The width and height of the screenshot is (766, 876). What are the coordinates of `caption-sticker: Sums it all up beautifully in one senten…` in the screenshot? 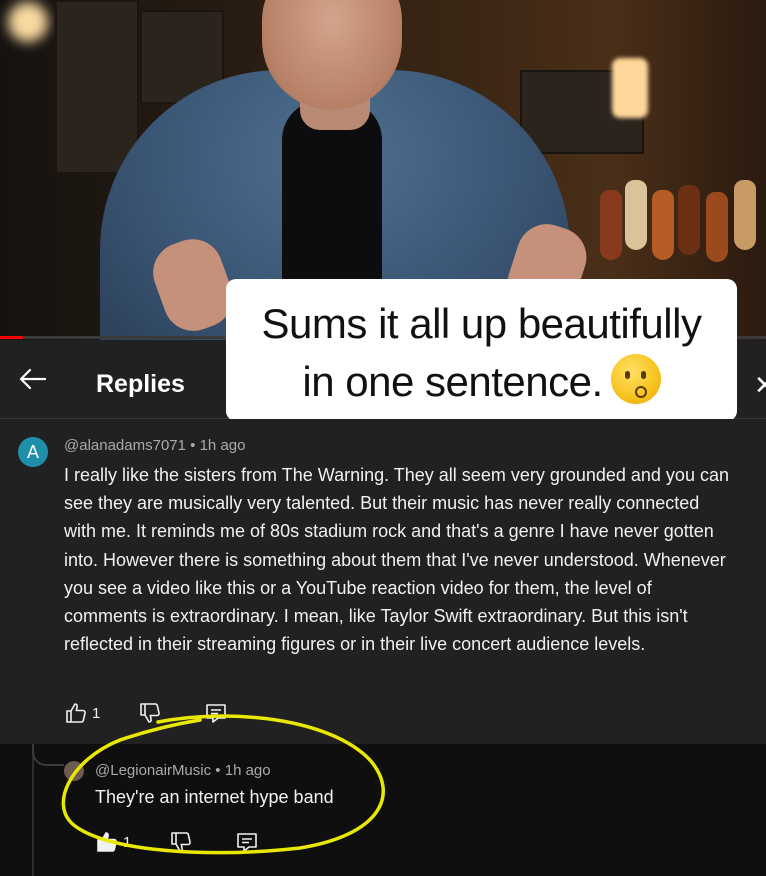 It's located at (481, 350).